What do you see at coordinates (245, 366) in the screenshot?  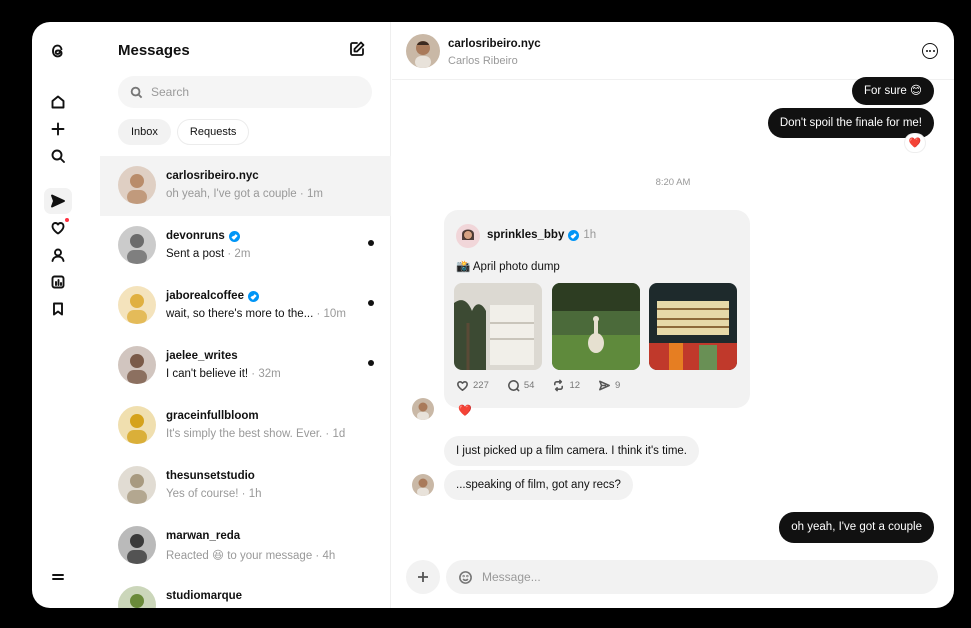 I see `conversation-item: jaelee_writes I can't believe it! · 32m` at bounding box center [245, 366].